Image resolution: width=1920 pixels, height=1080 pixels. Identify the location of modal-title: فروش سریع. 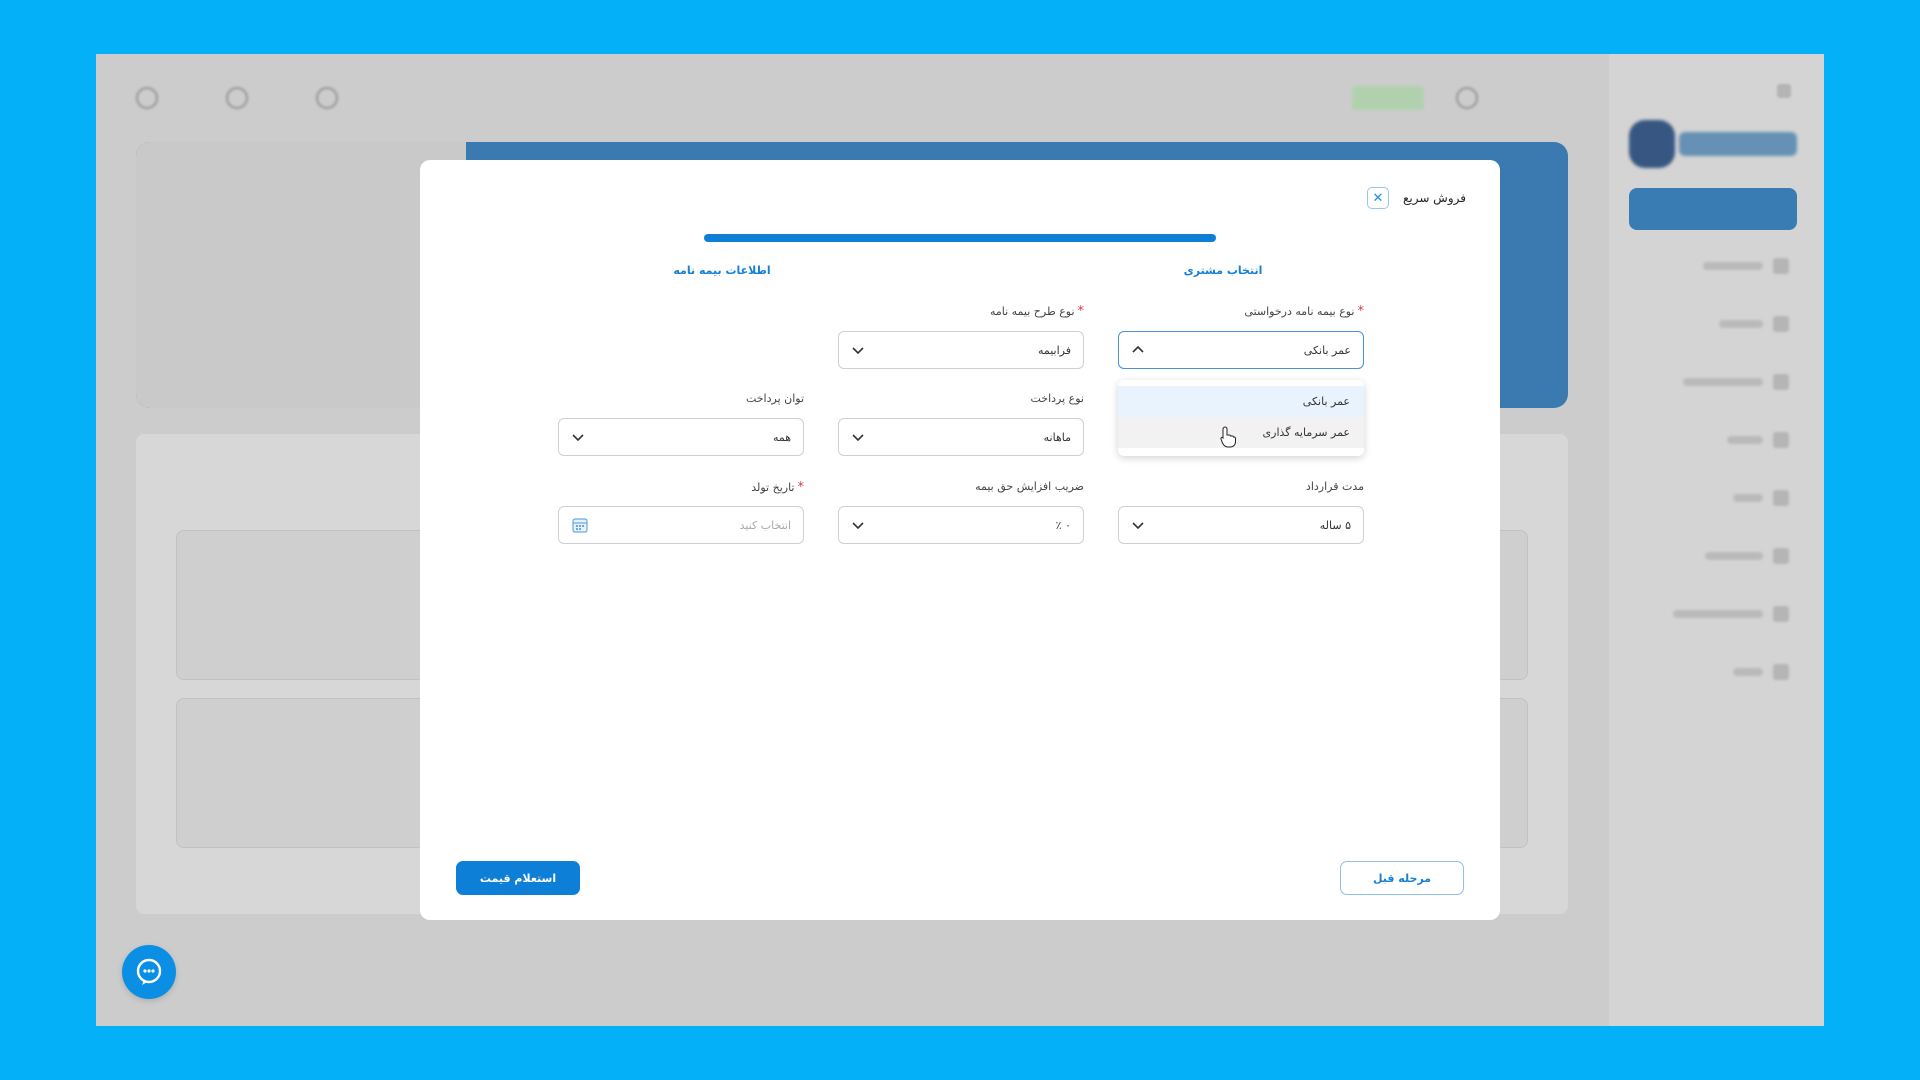
(1434, 198).